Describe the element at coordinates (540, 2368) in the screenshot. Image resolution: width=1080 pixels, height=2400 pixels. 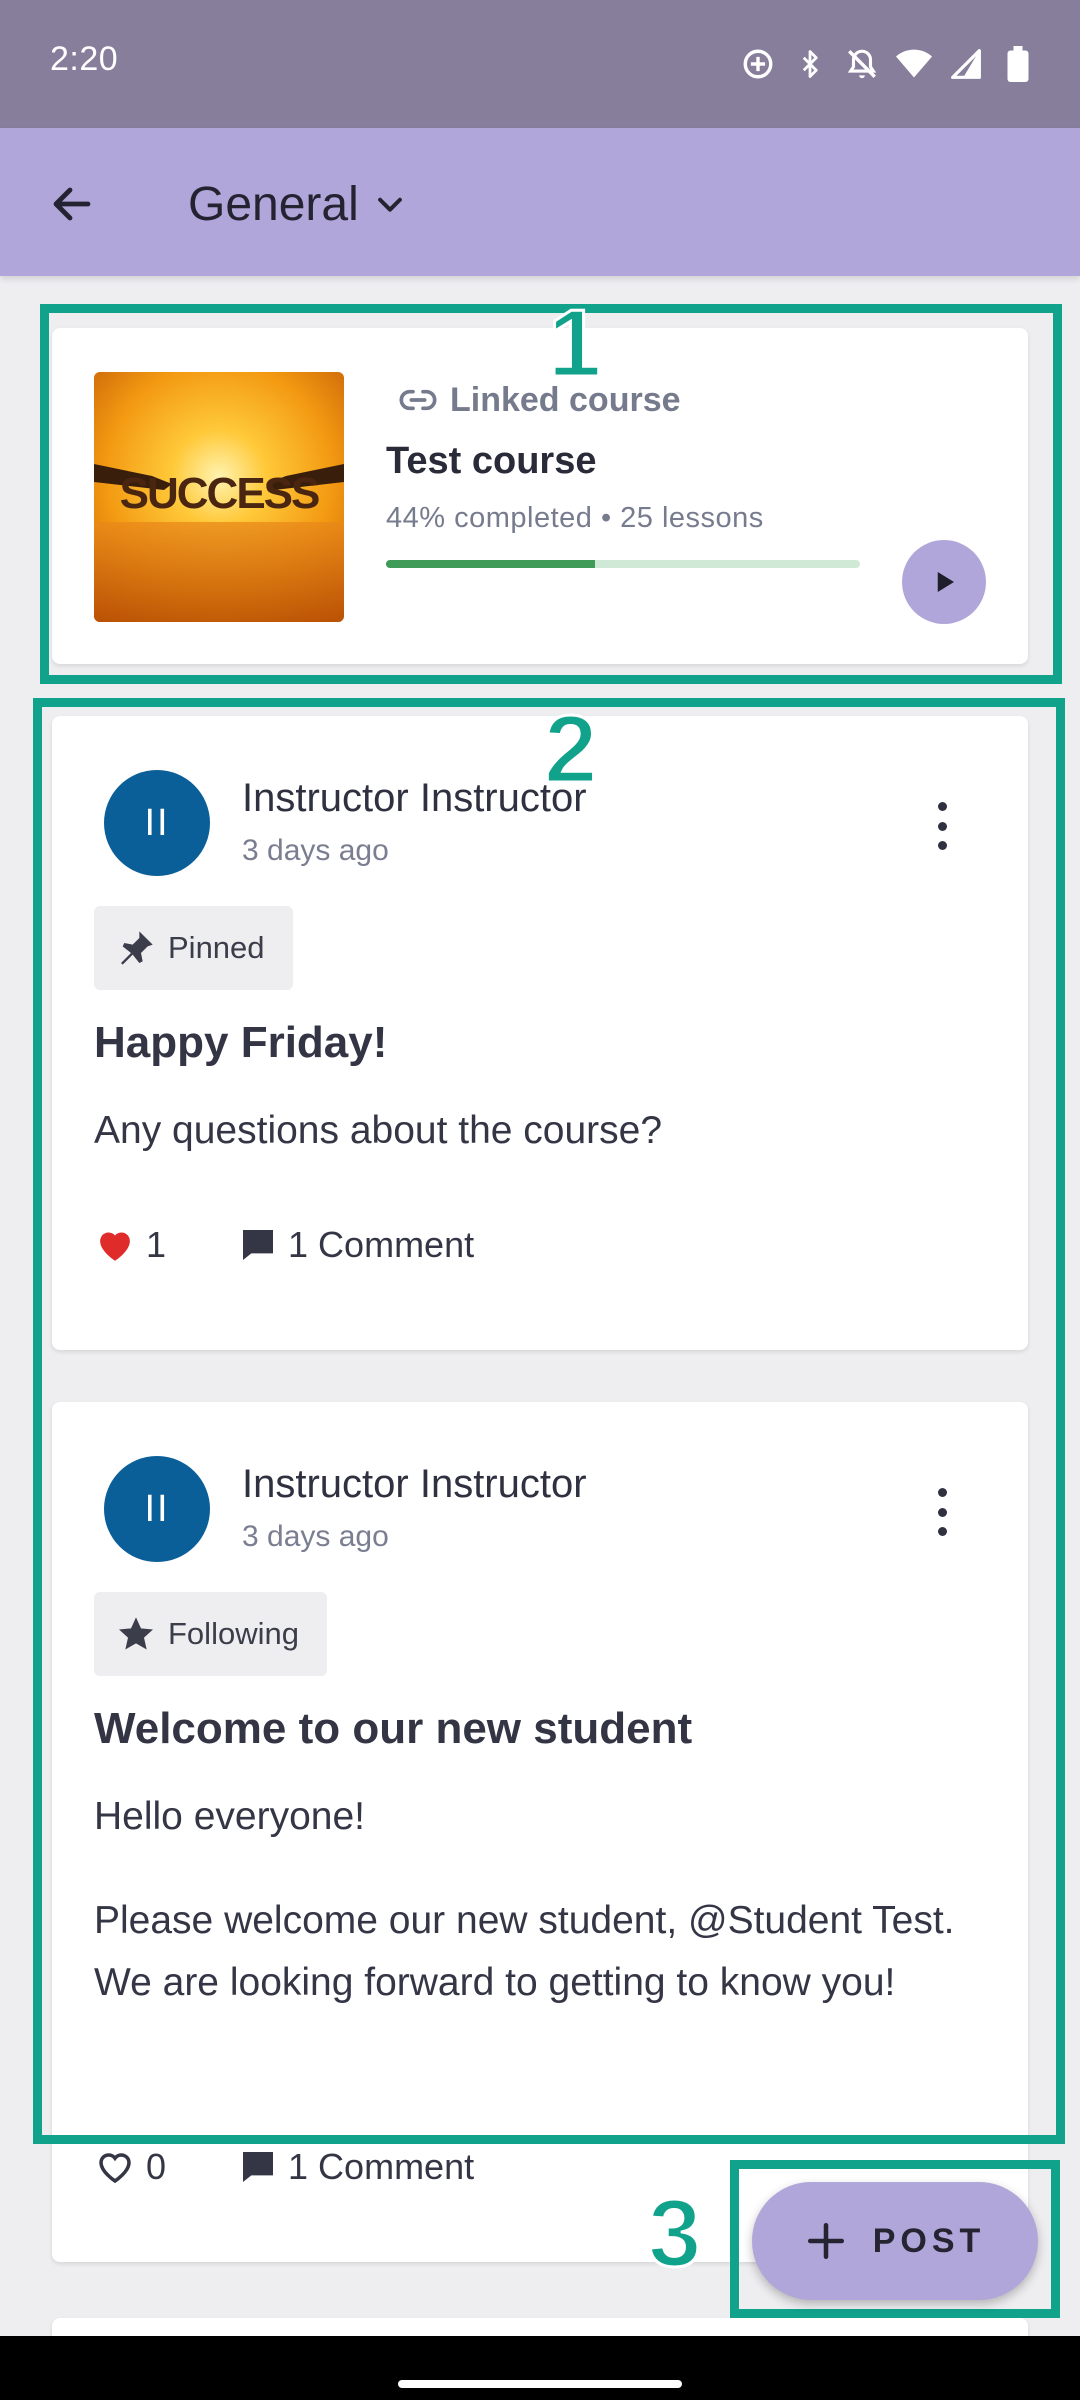
I see `system-navigation-bar` at that location.